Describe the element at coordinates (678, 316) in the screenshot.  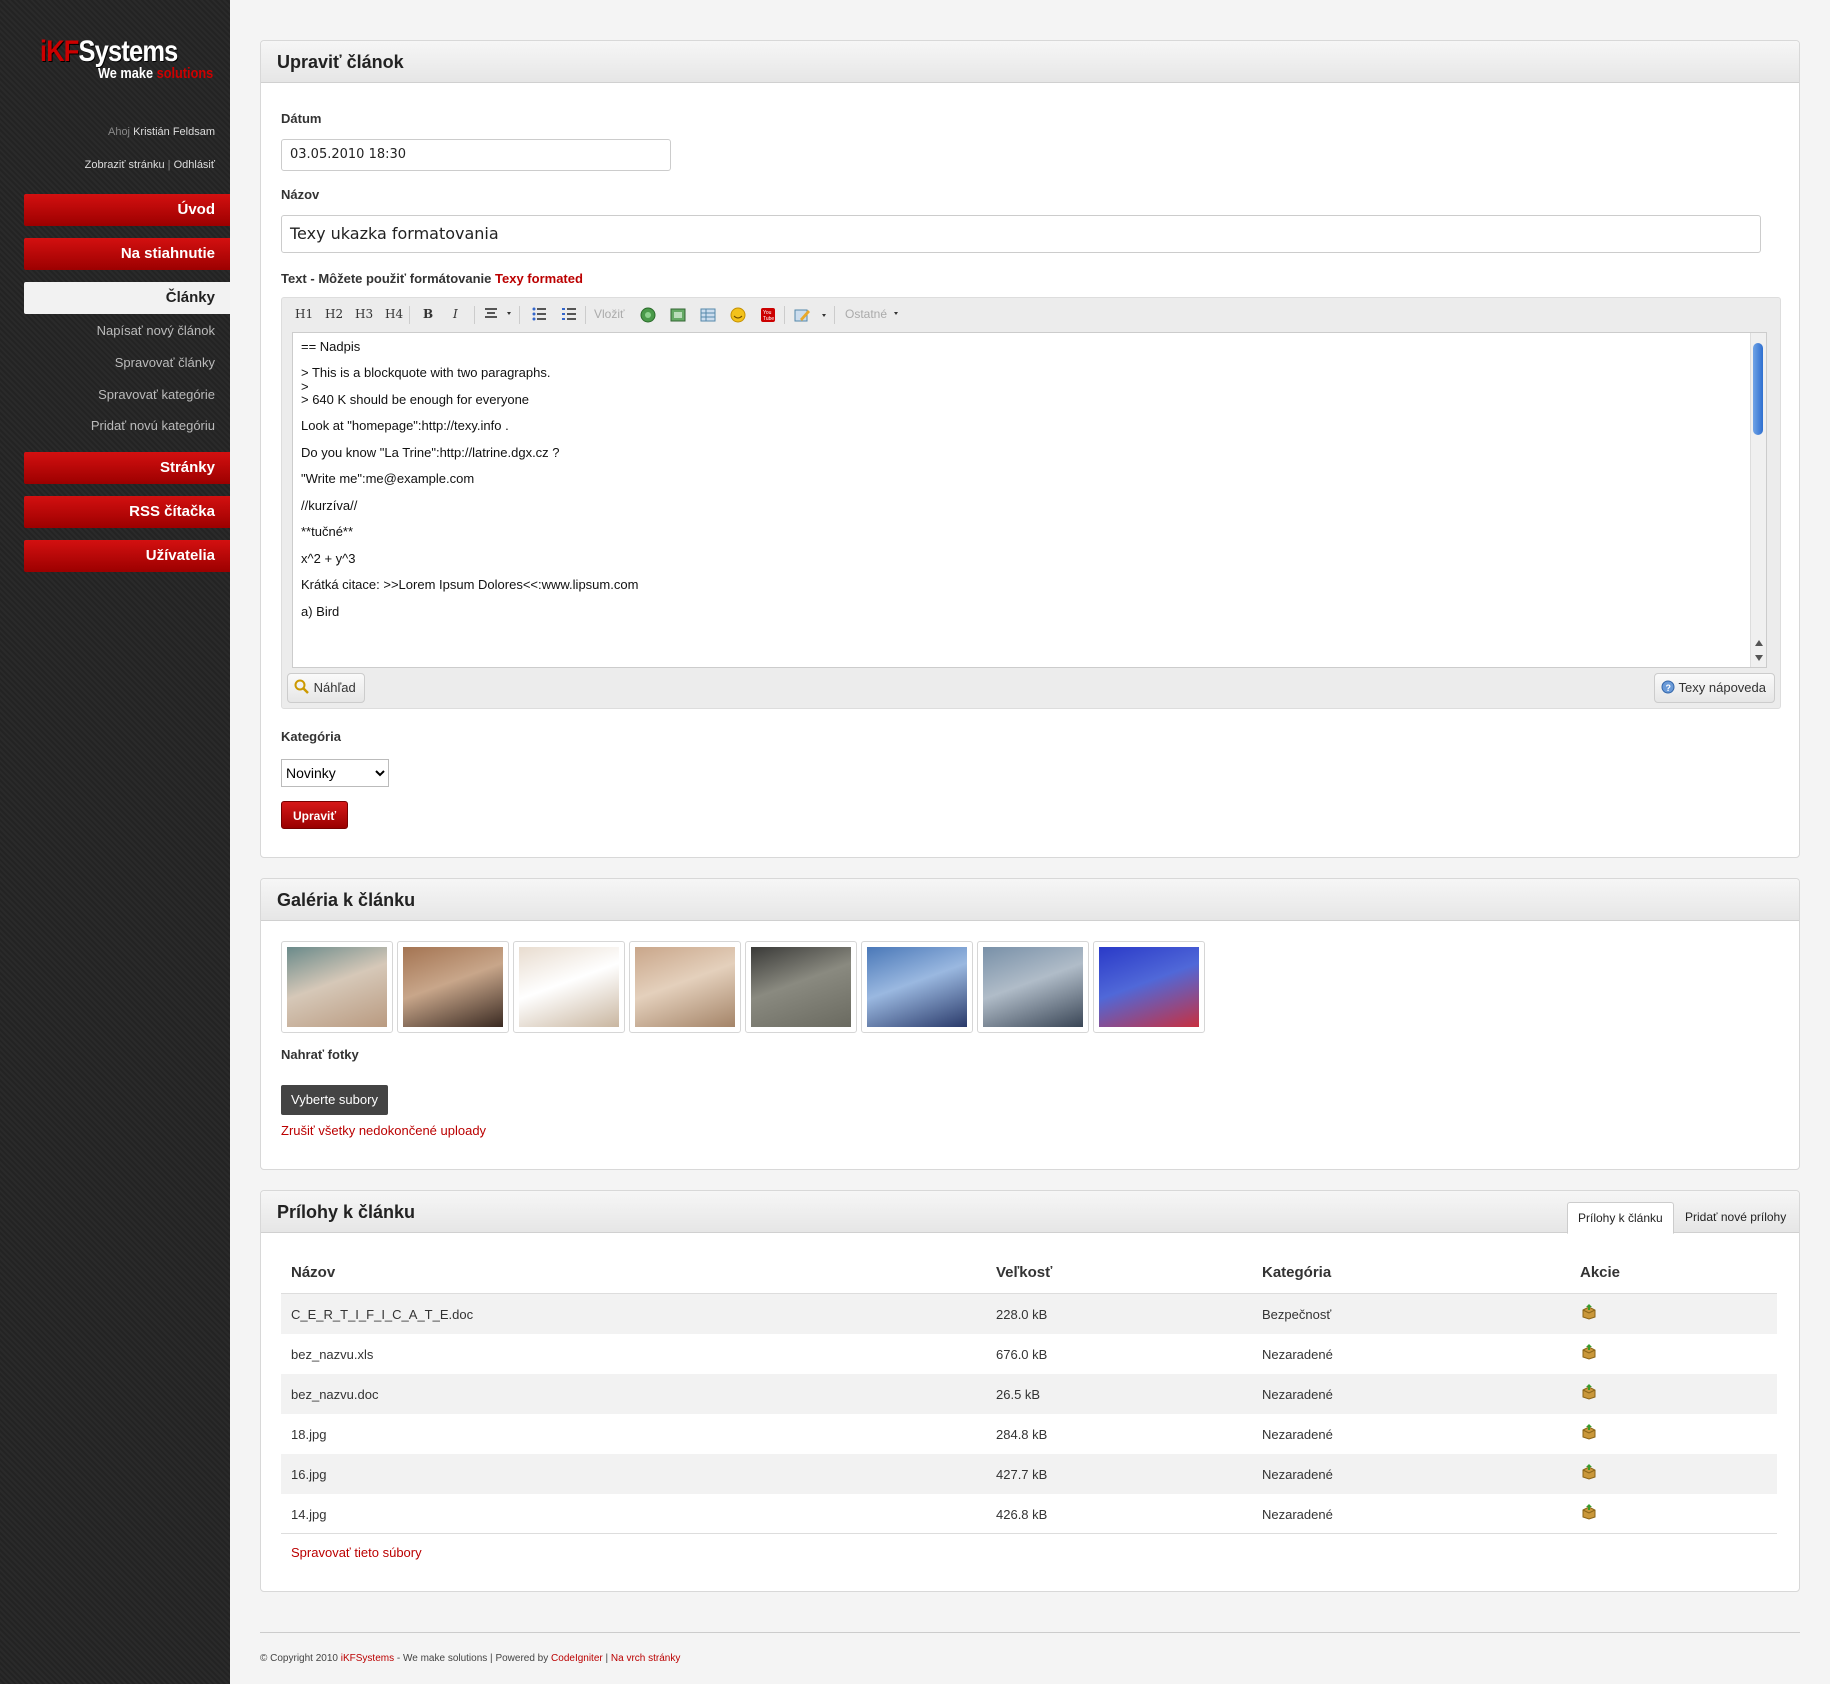
I see `image-icon` at that location.